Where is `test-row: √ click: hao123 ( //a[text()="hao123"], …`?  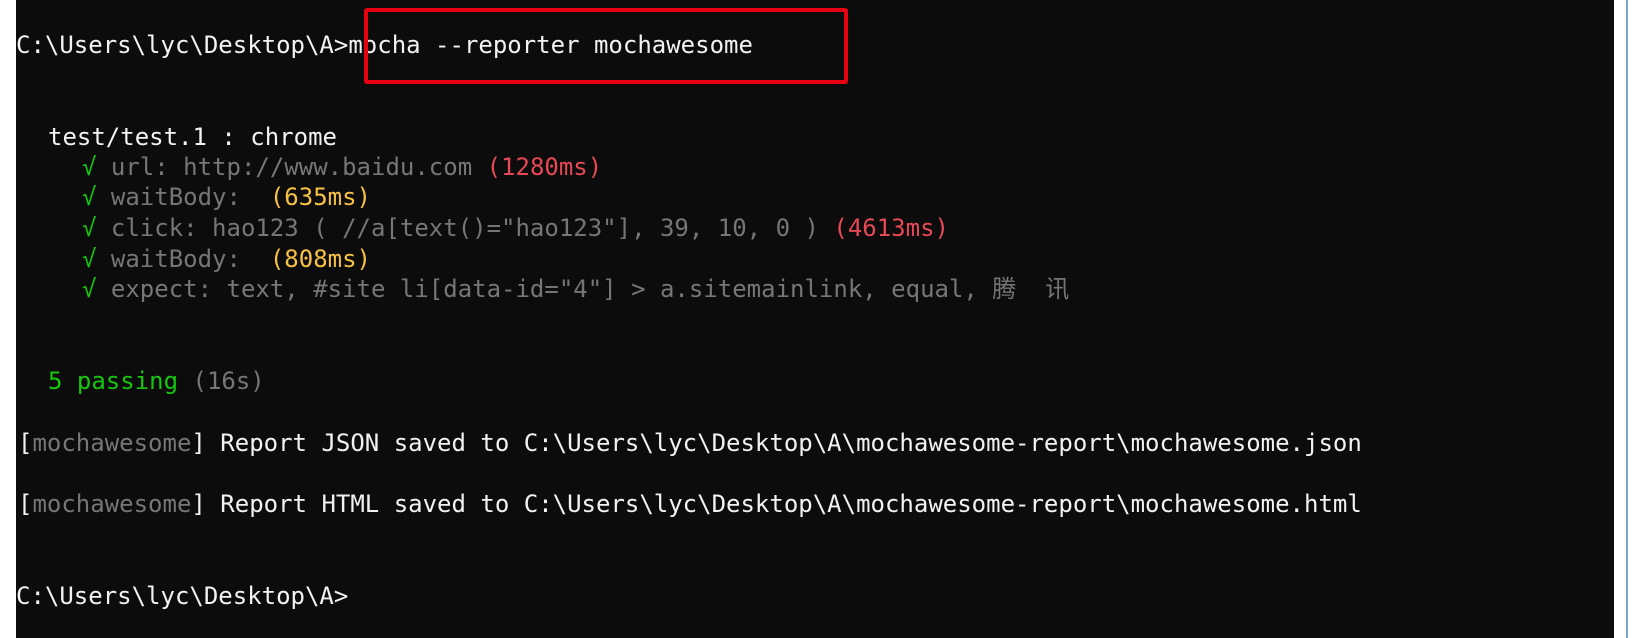 test-row: √ click: hao123 ( //a[text()="hao123"], … is located at coordinates (515, 228).